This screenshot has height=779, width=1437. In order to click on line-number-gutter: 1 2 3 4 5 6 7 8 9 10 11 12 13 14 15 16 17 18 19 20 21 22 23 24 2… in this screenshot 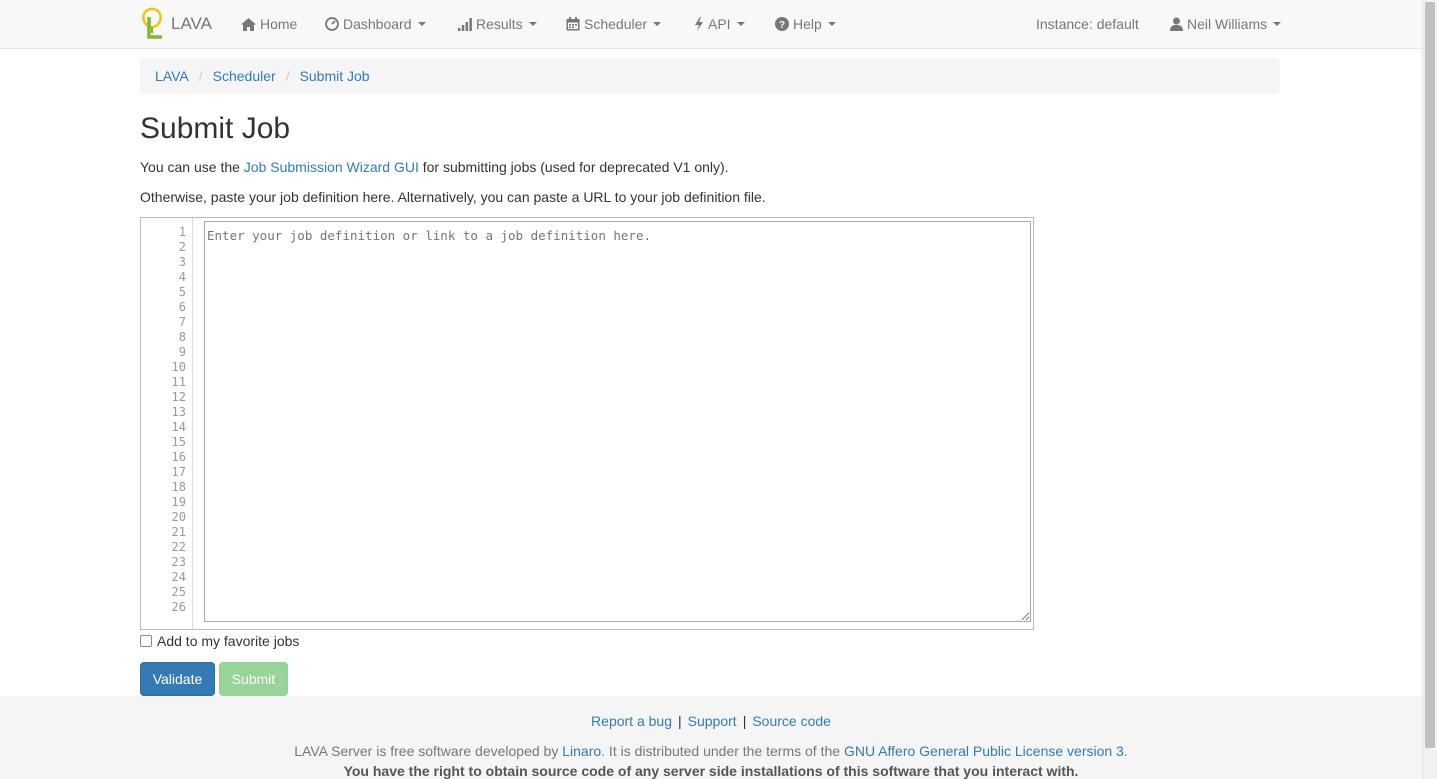, I will do `click(167, 423)`.